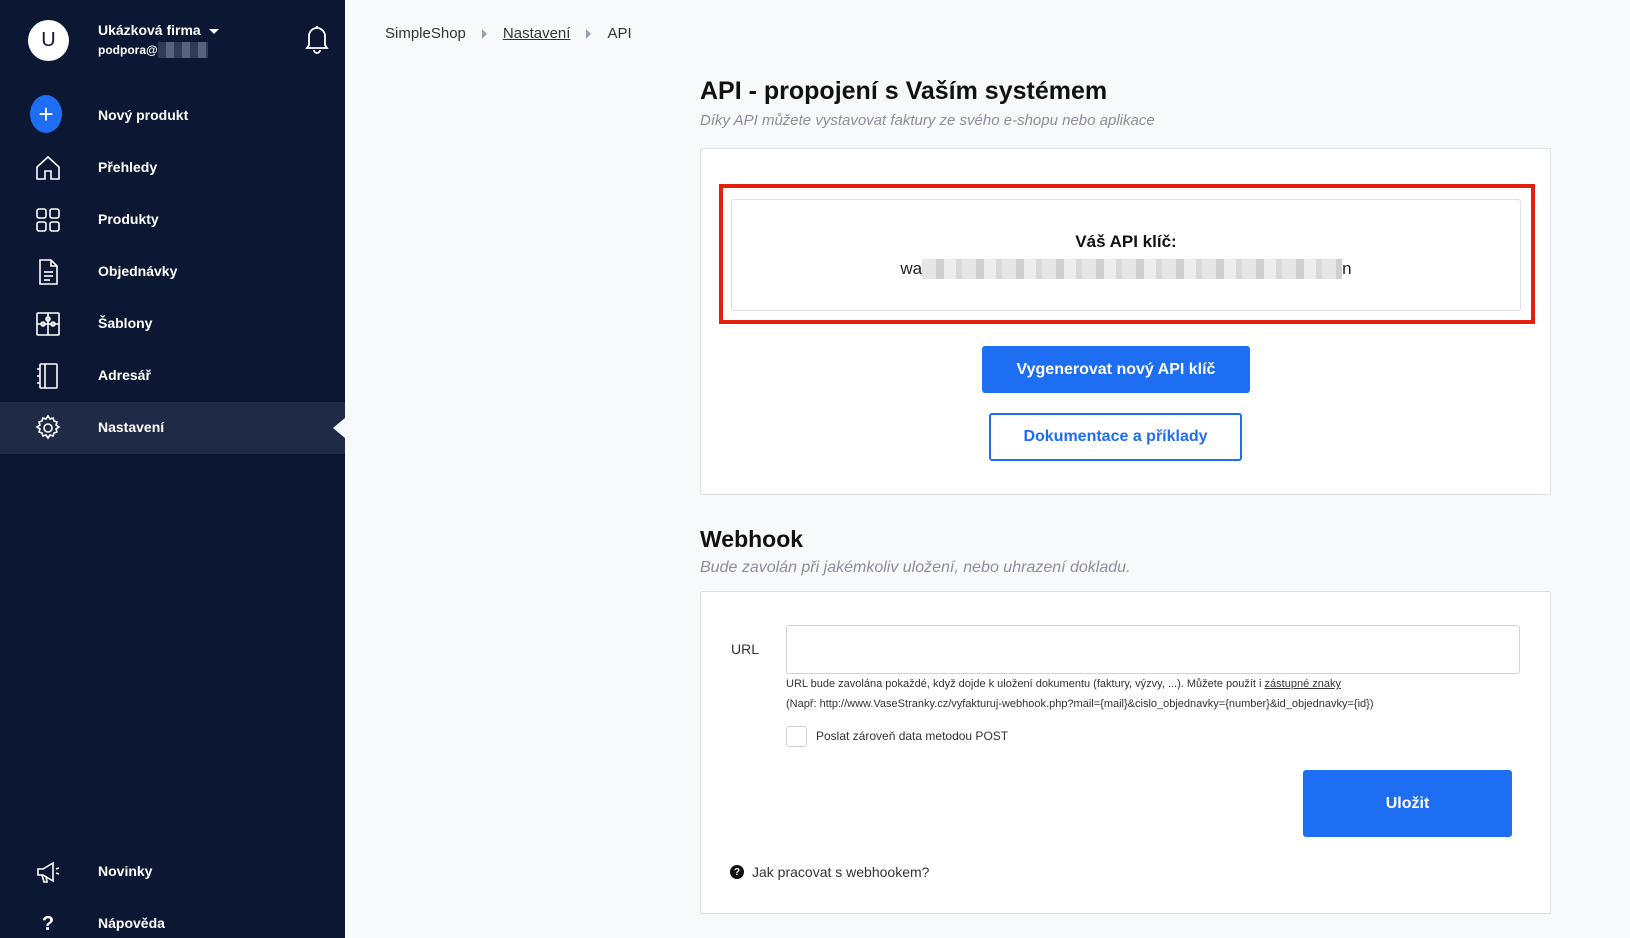 This screenshot has width=1630, height=938. What do you see at coordinates (48, 40) in the screenshot?
I see `avatar: U` at bounding box center [48, 40].